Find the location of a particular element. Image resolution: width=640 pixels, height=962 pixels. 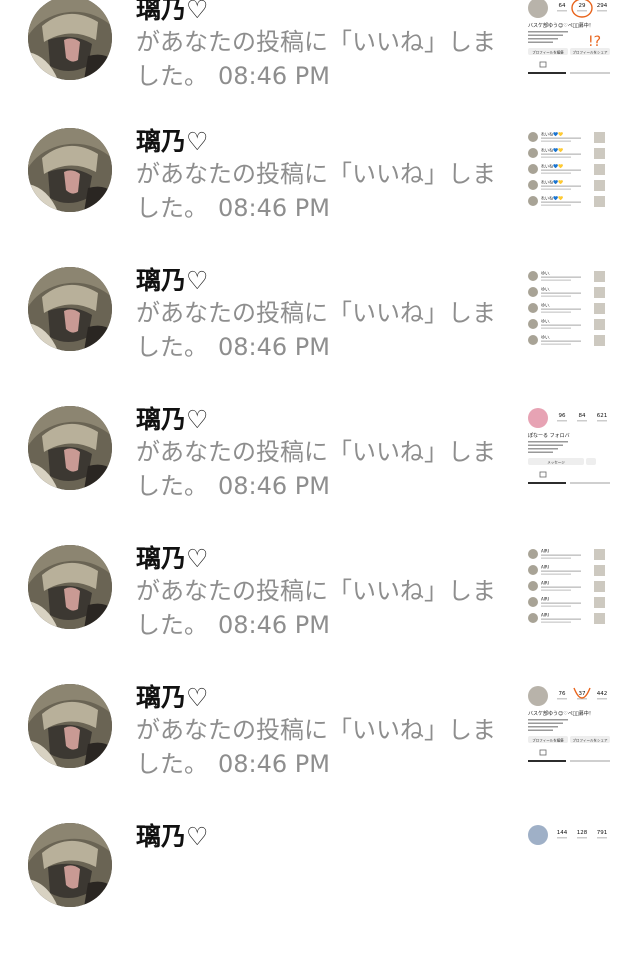

post-thumbnail: ゆい. ゆい. ゆい. ゆい. ゆい. is located at coordinates (569, 310).